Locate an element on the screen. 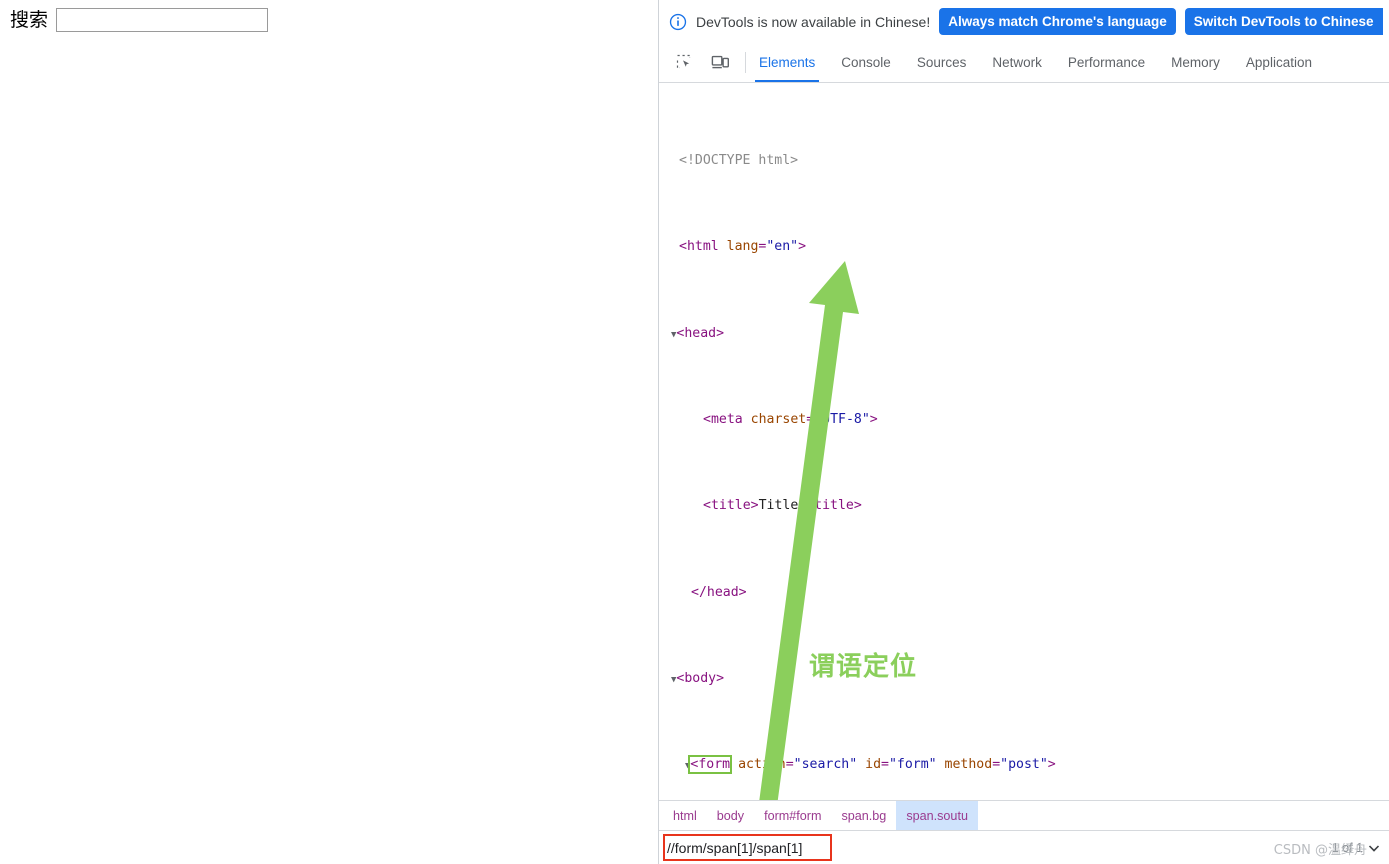 The height and width of the screenshot is (864, 1389). annotation-label: 谓语定位 is located at coordinates (863, 667).